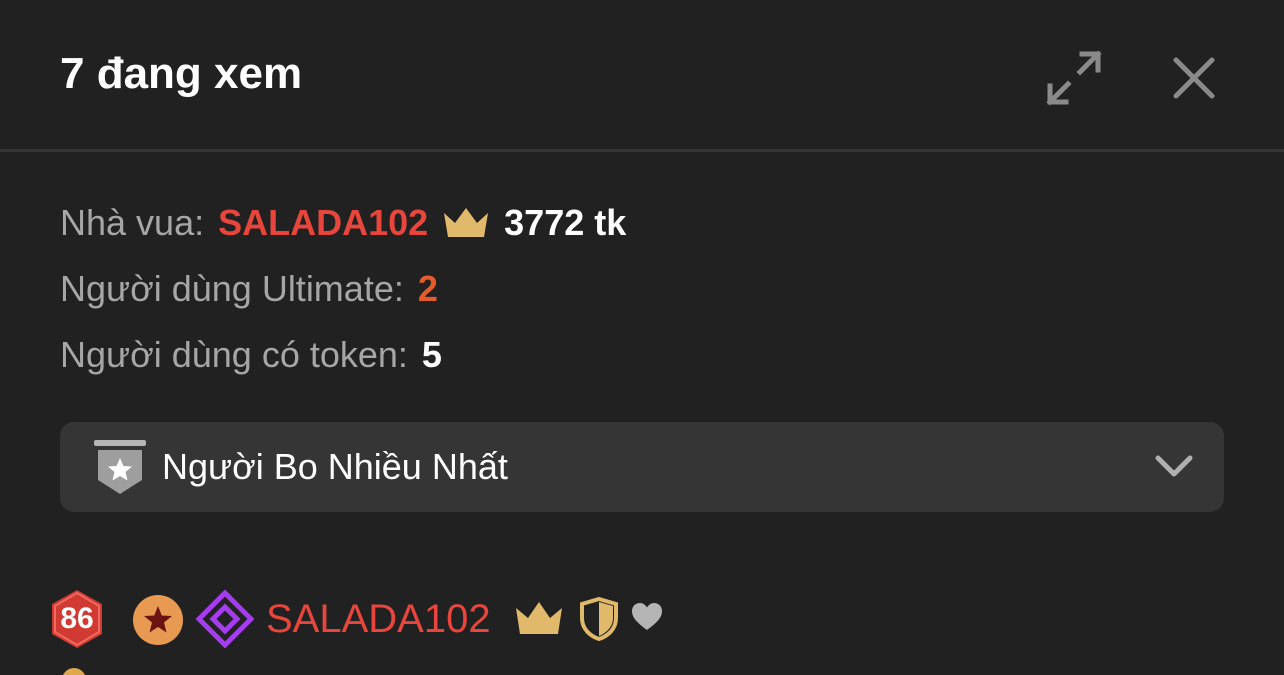 The height and width of the screenshot is (675, 1284). I want to click on sort-dropdown: Người Bo Nhiều Nhất, so click(642, 467).